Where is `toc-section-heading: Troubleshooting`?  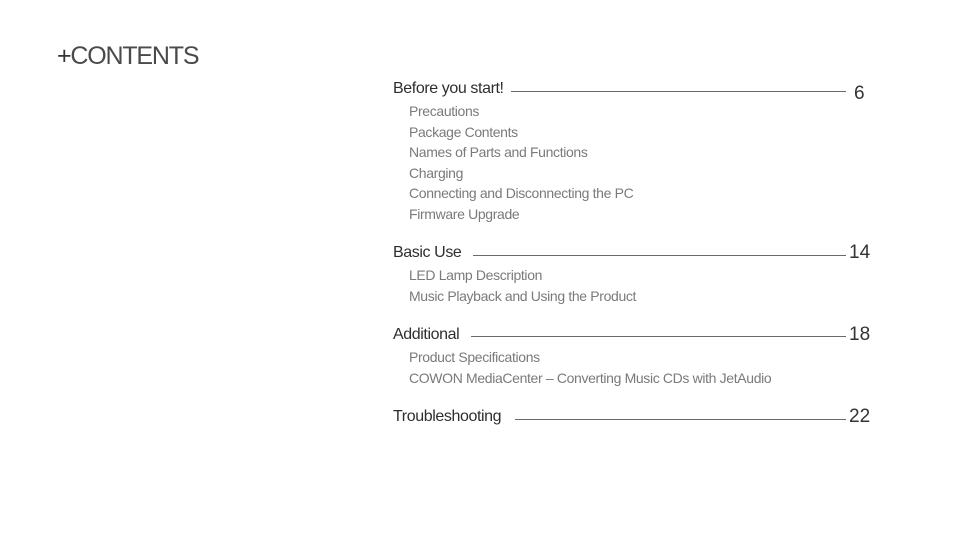 toc-section-heading: Troubleshooting is located at coordinates (449, 417).